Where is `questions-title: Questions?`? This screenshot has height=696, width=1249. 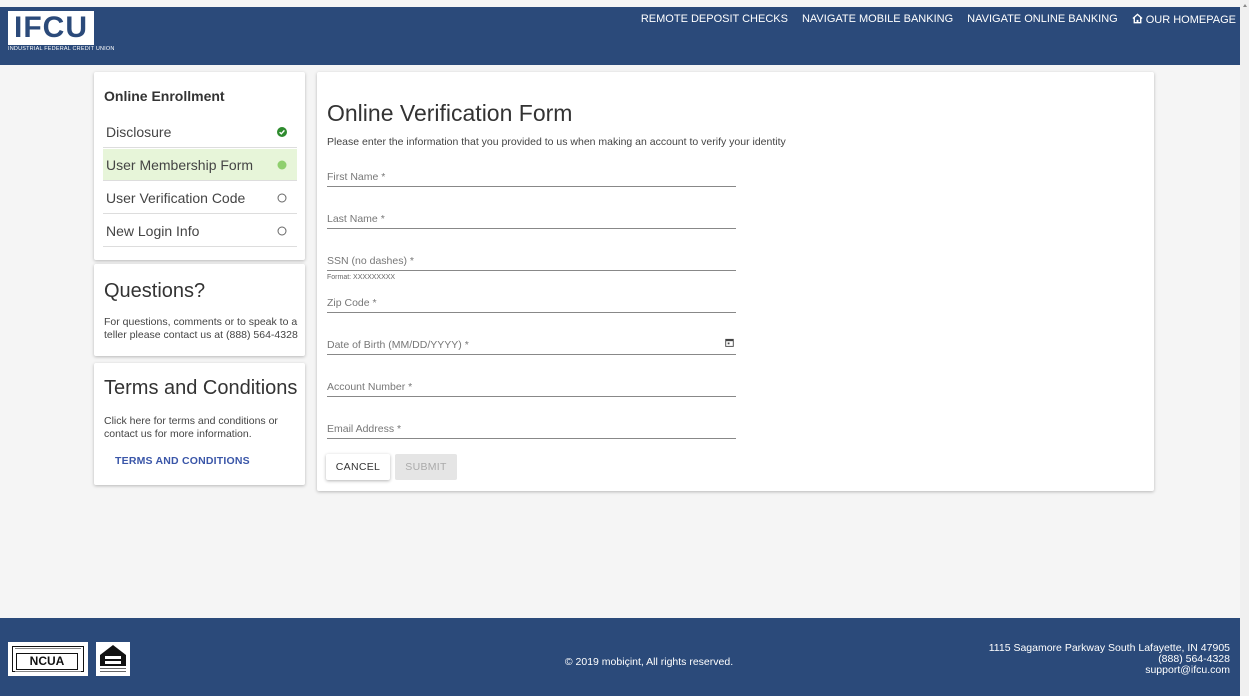 questions-title: Questions? is located at coordinates (155, 291).